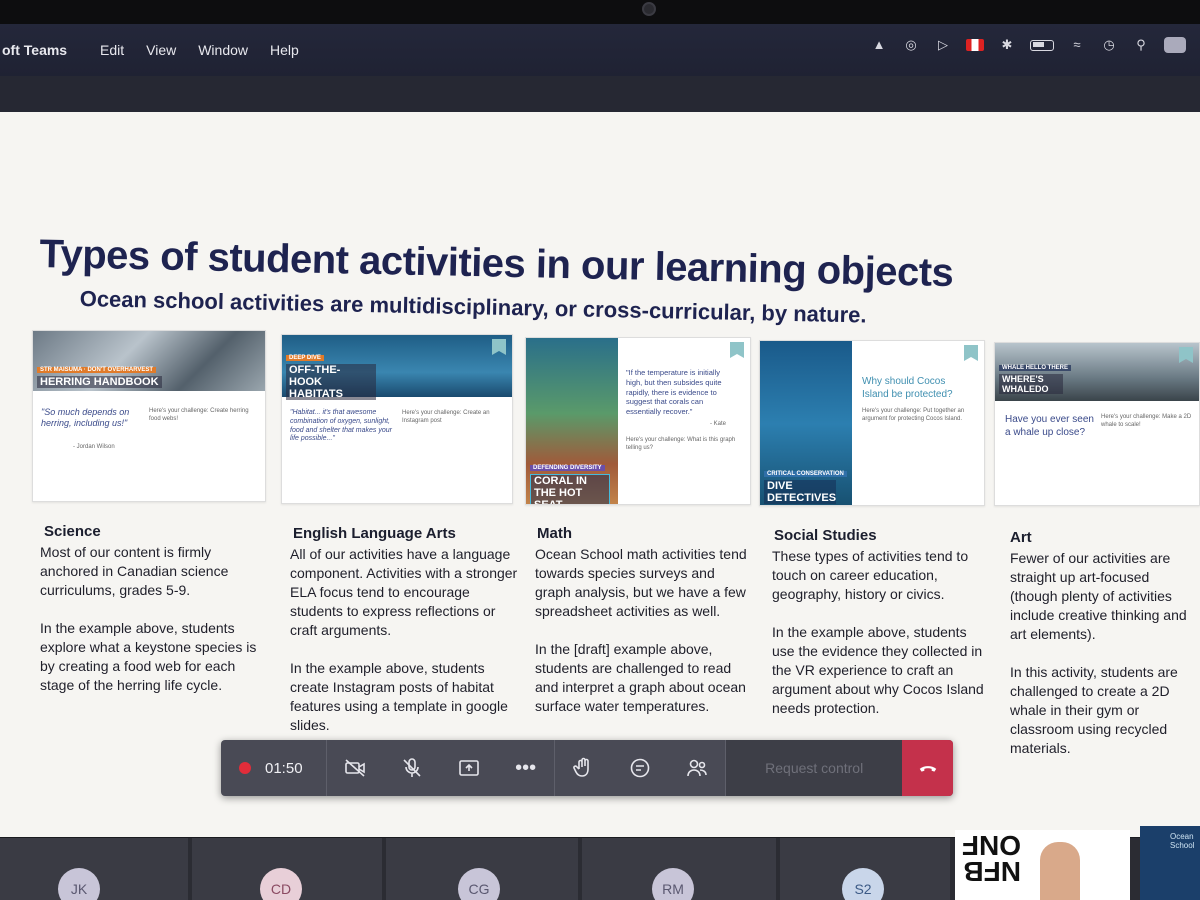 This screenshot has width=1200, height=900. Describe the element at coordinates (1175, 45) in the screenshot. I see `control-center-icon` at that location.